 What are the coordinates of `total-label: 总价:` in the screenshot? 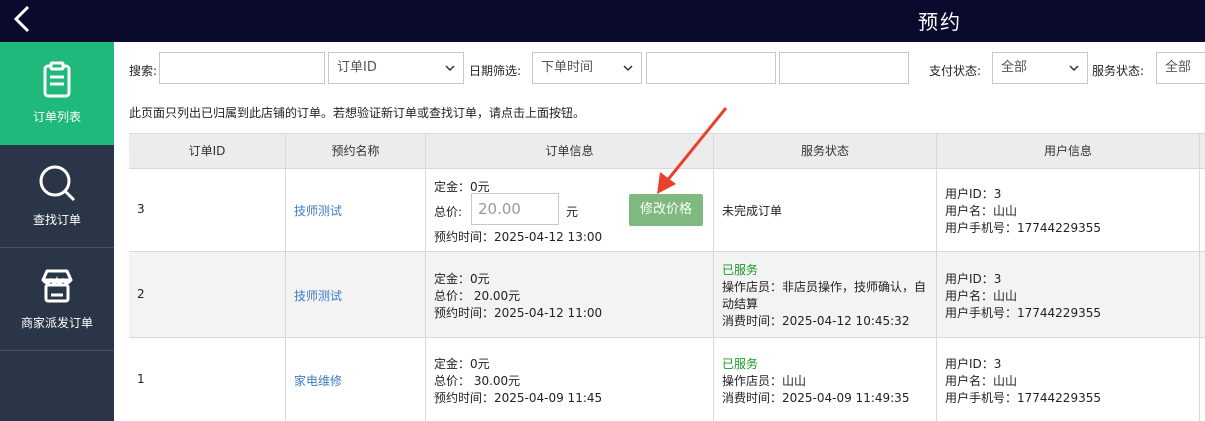 It's located at (448, 212).